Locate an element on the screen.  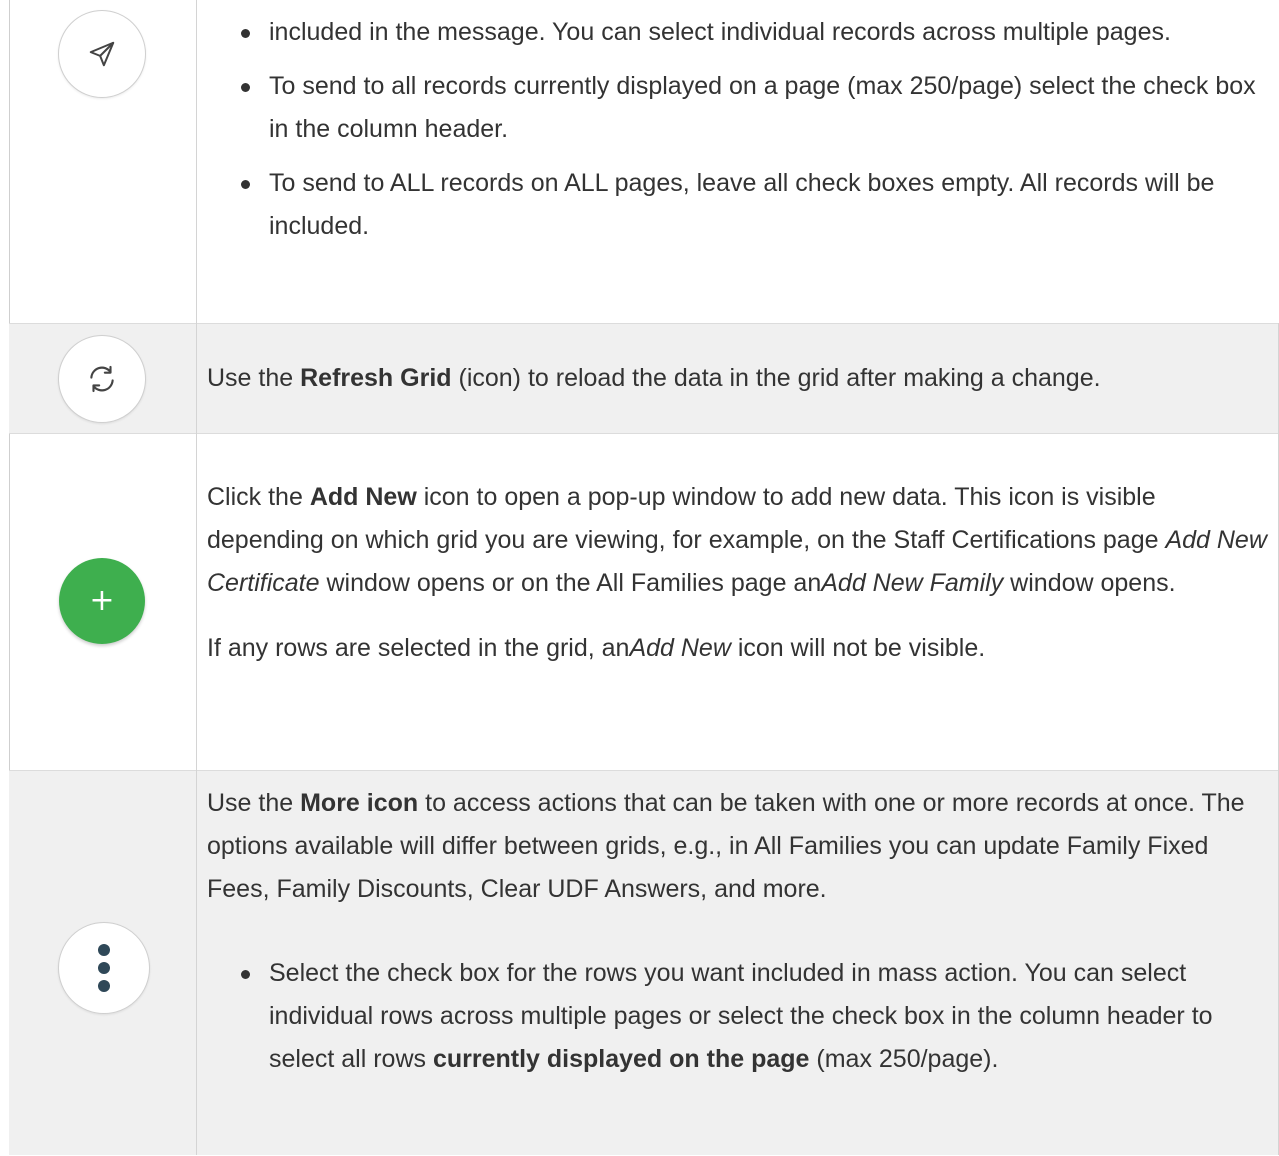
add-new-button: + is located at coordinates (102, 601).